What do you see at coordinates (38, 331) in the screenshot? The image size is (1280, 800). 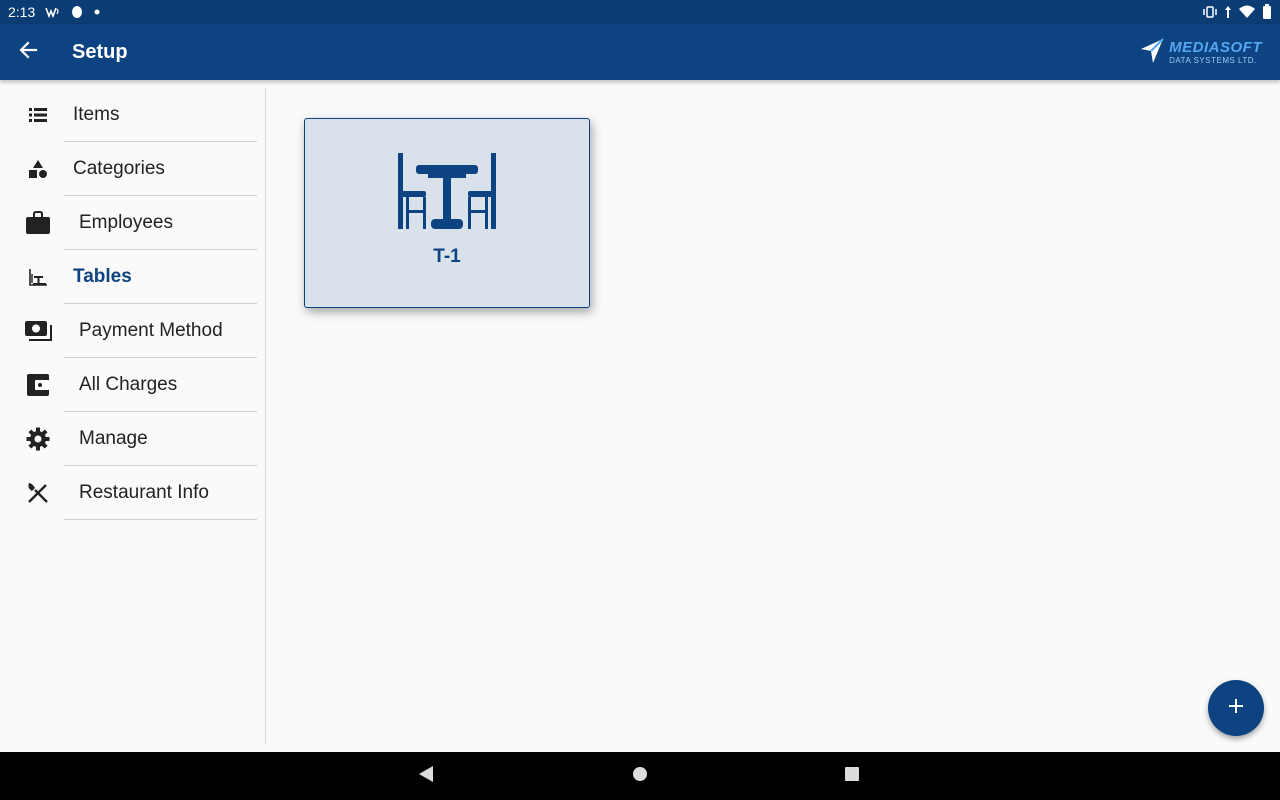 I see `payments-icon` at bounding box center [38, 331].